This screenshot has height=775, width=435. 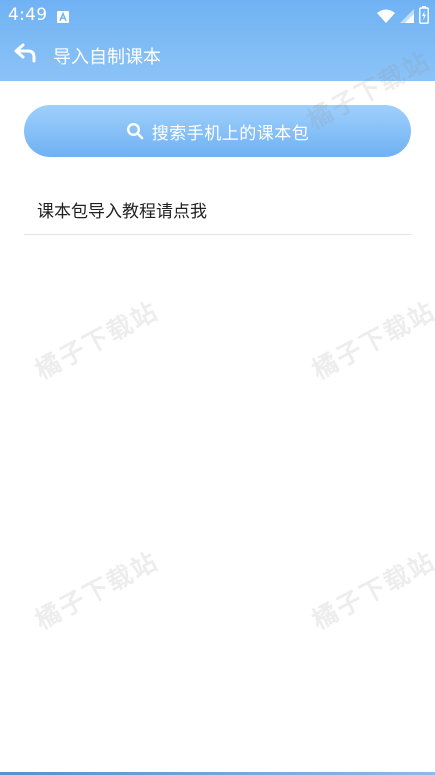 I want to click on signal-icon, so click(x=407, y=17).